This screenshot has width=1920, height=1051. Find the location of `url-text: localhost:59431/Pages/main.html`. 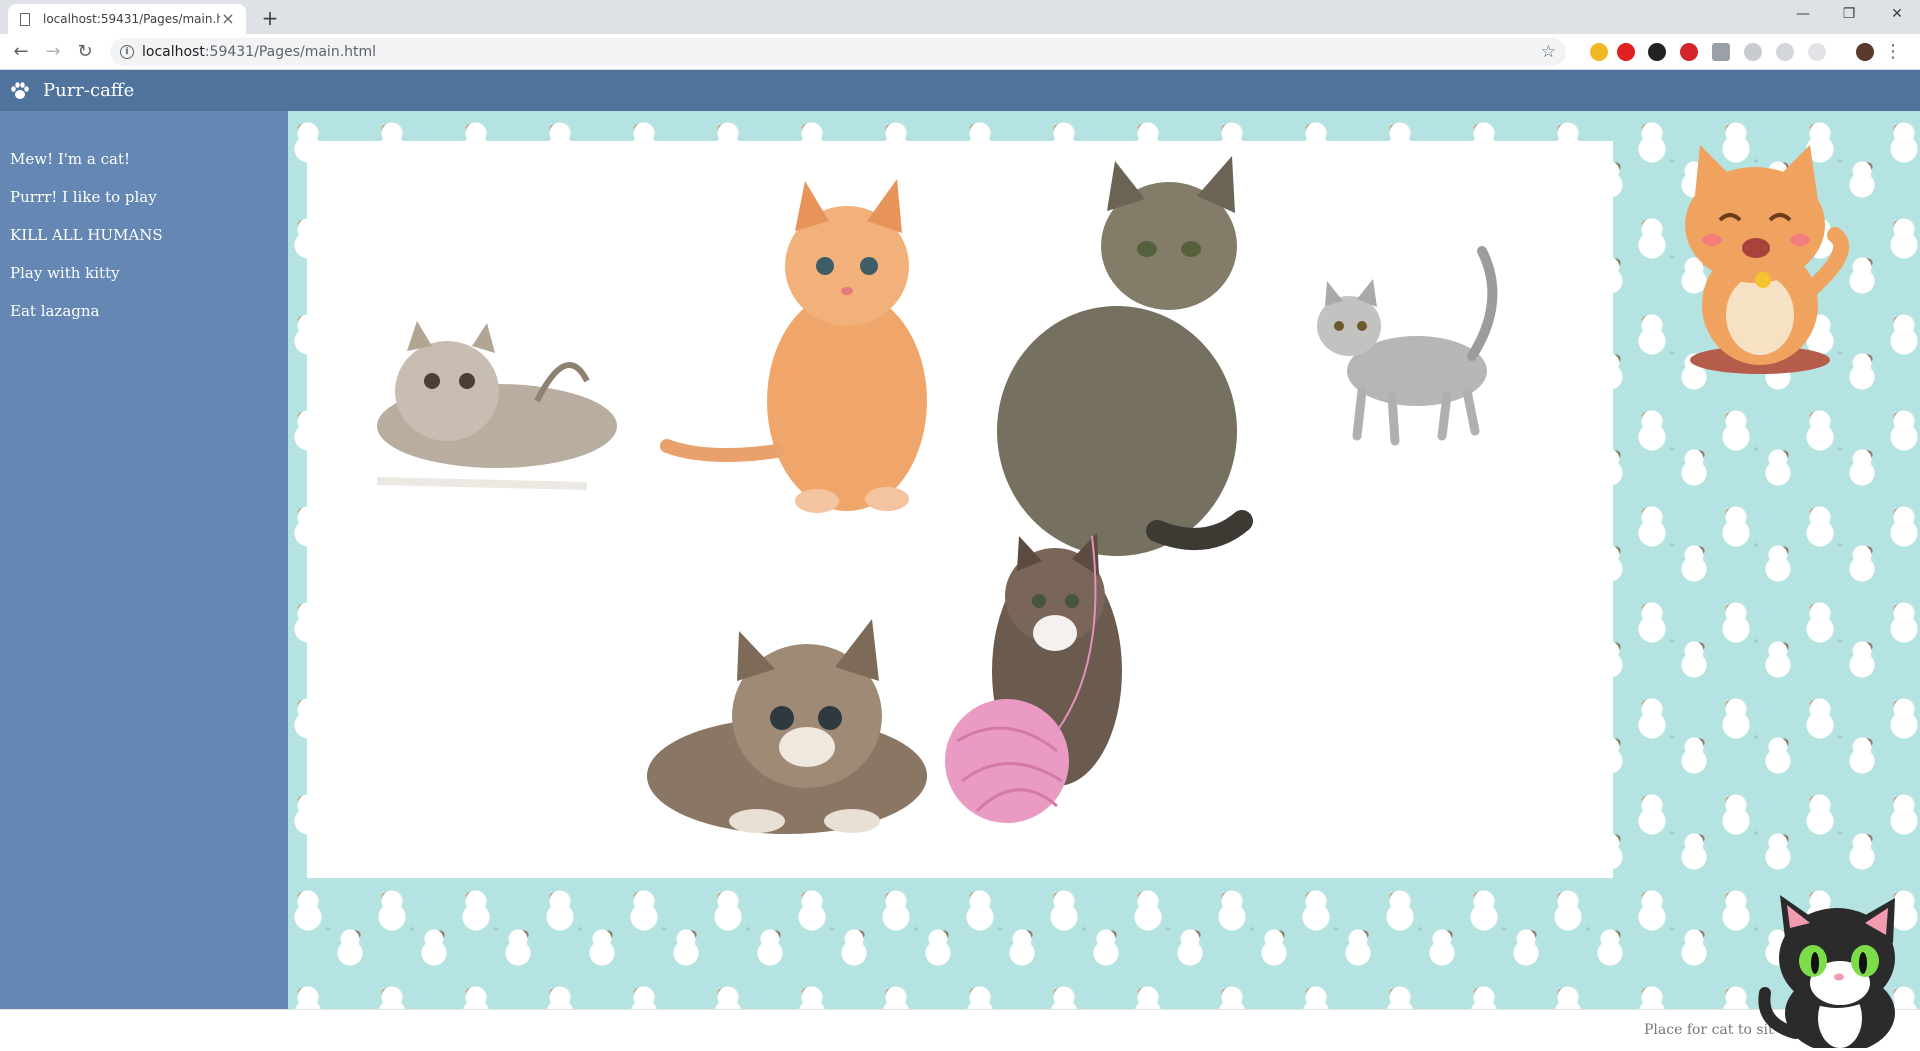

url-text: localhost:59431/Pages/main.html is located at coordinates (259, 52).